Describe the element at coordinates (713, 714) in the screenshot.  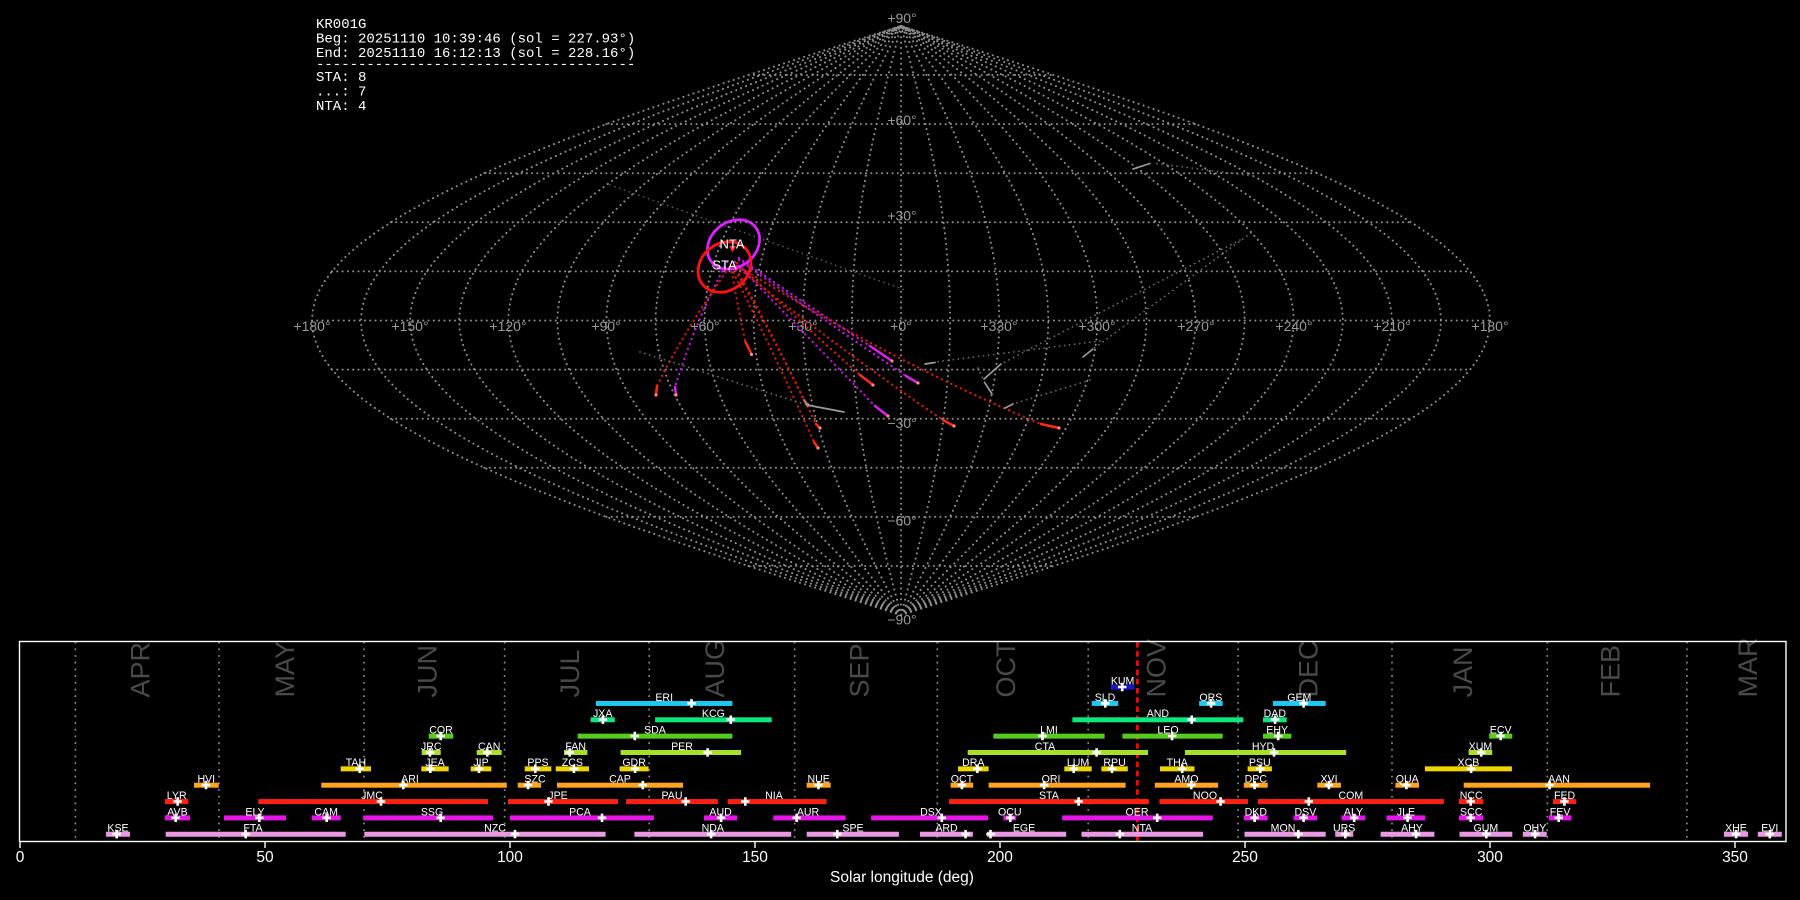
I see `svg-text: KCG` at that location.